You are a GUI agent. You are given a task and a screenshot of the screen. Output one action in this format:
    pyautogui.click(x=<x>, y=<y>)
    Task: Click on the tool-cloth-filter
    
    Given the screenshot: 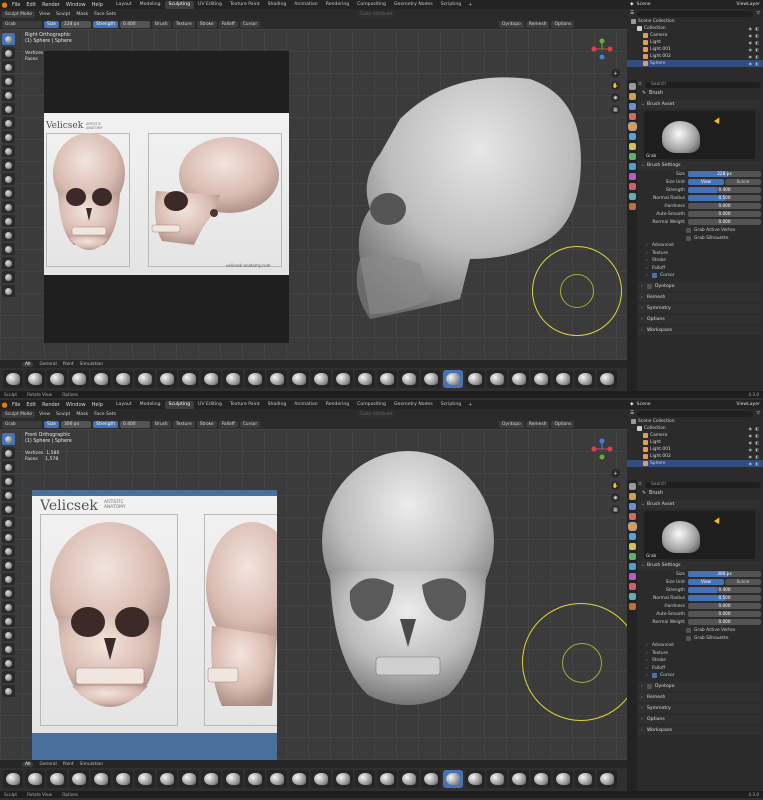 What is the action you would take?
    pyautogui.click(x=8, y=579)
    